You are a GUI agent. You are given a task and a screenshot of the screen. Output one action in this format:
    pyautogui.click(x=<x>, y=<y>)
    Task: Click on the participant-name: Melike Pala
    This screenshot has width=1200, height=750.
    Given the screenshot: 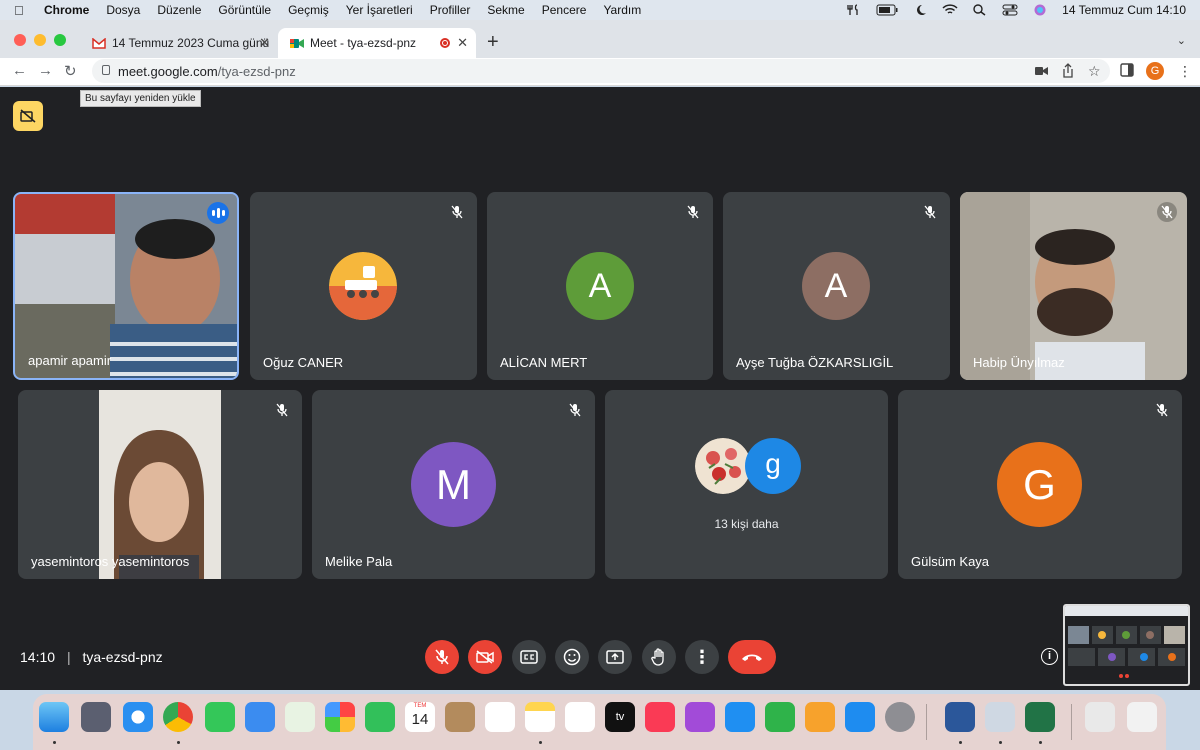 What is the action you would take?
    pyautogui.click(x=359, y=561)
    